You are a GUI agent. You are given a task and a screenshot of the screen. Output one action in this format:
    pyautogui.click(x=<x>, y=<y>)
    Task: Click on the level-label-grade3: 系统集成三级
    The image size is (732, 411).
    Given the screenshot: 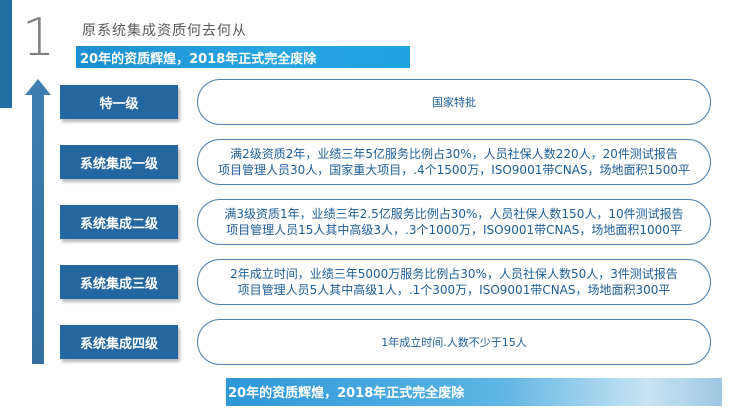 What is the action you would take?
    pyautogui.click(x=119, y=282)
    